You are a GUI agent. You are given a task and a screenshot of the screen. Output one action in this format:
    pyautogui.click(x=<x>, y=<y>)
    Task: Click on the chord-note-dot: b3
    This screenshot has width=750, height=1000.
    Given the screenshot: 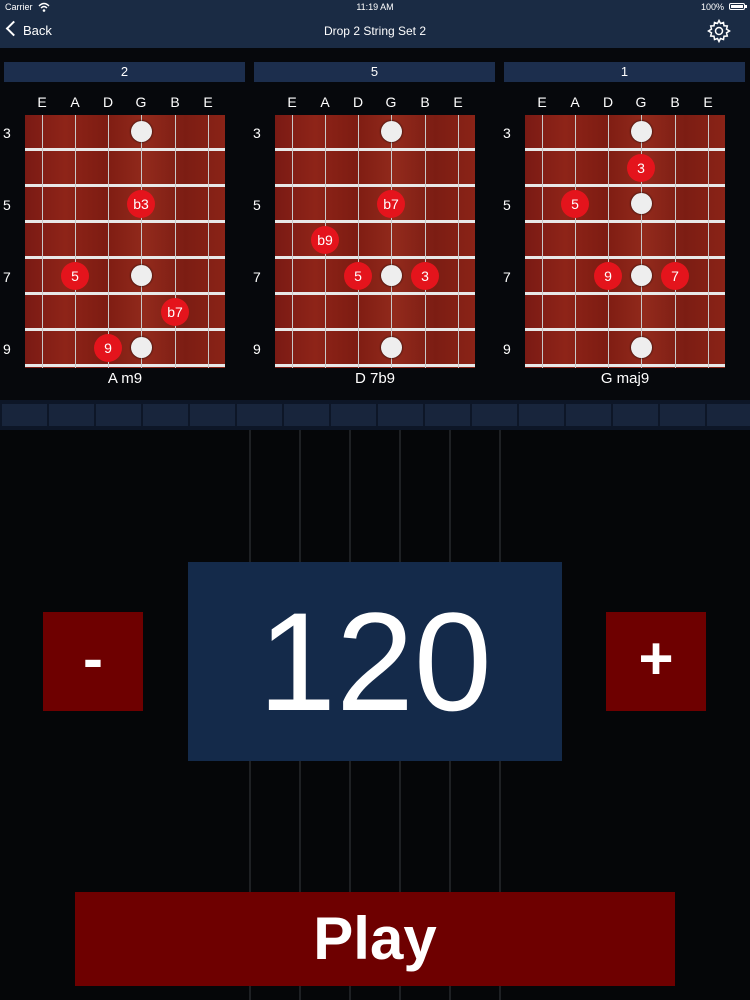 What is the action you would take?
    pyautogui.click(x=141, y=204)
    